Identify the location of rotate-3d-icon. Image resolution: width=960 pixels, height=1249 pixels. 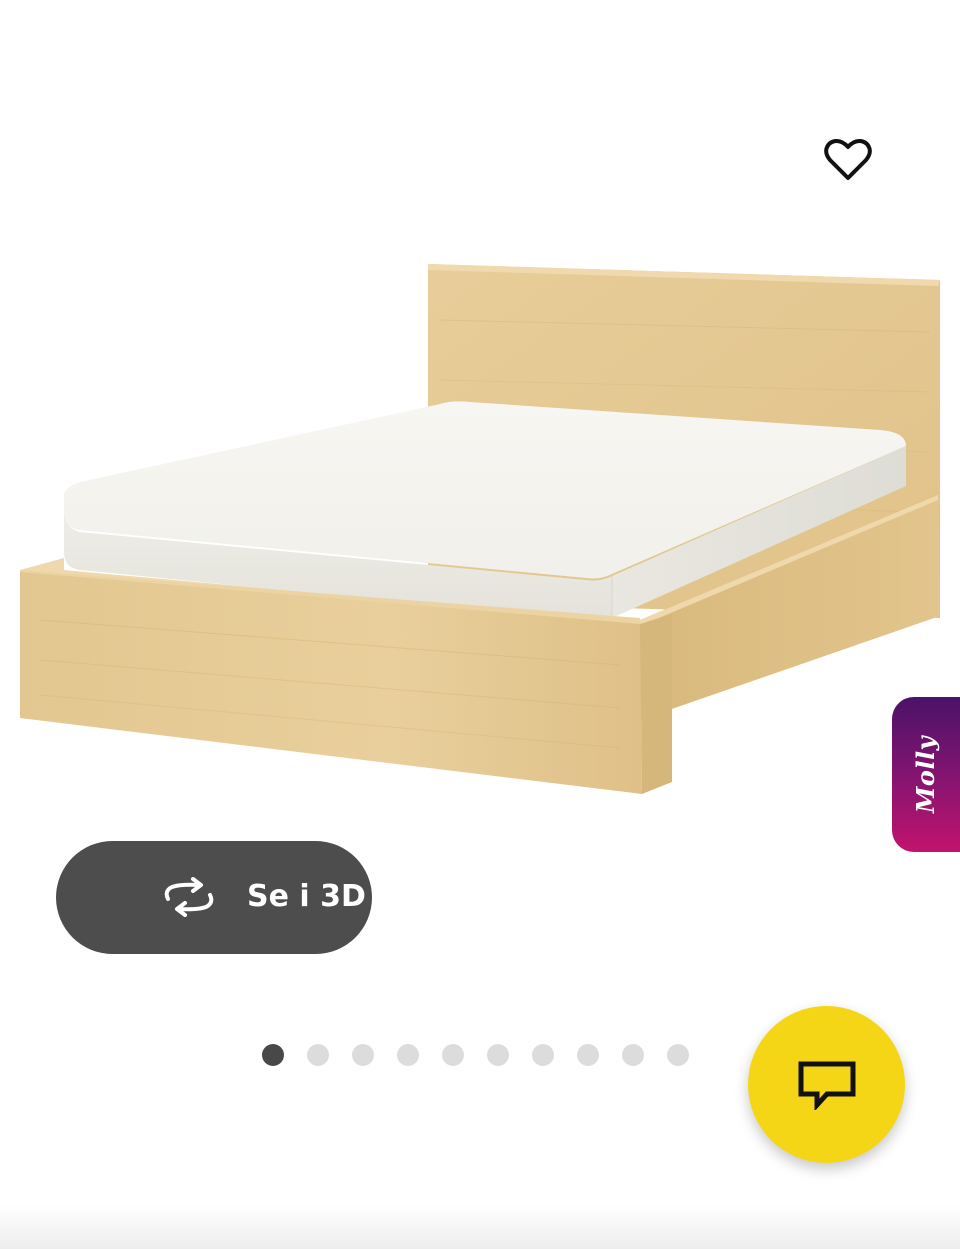
(189, 897).